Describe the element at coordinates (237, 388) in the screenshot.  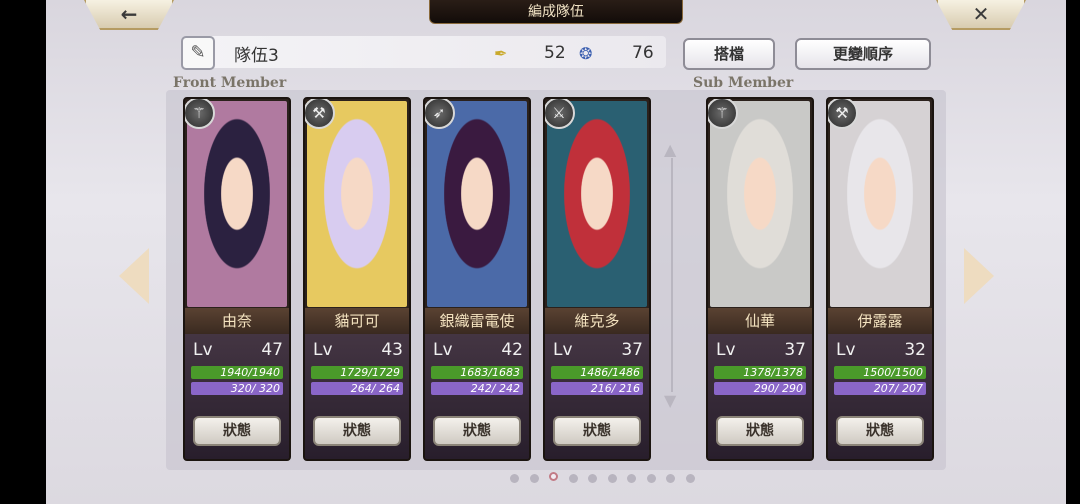
I see `mp-bar: 320/ 320` at that location.